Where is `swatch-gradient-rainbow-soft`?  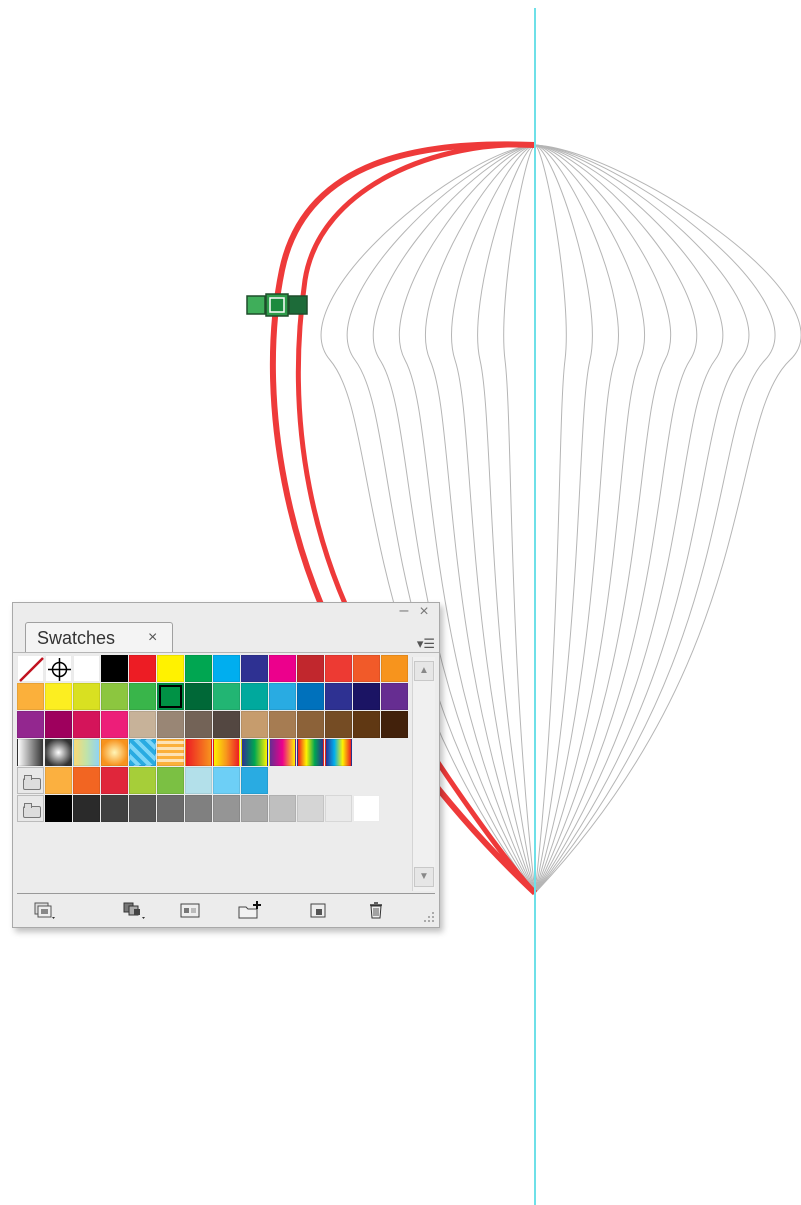 swatch-gradient-rainbow-soft is located at coordinates (86, 752).